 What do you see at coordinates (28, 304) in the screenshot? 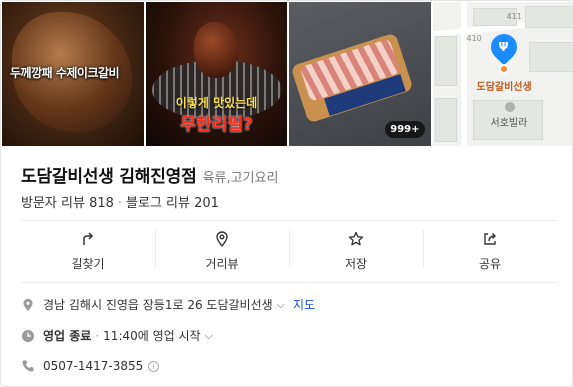
I see `location-pin-icon` at bounding box center [28, 304].